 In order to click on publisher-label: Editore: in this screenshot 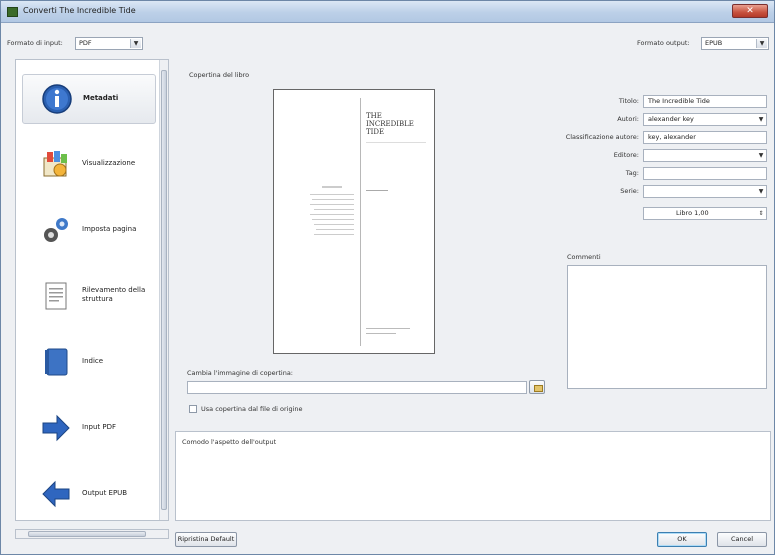, I will do `click(626, 155)`.